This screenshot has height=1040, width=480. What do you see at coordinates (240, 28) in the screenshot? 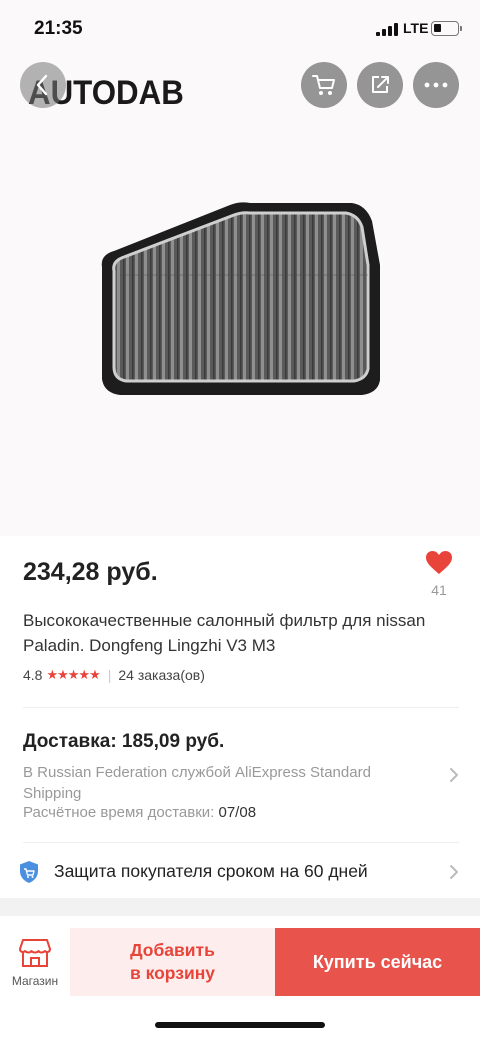
I see `status-bar: 21:35 LTE` at bounding box center [240, 28].